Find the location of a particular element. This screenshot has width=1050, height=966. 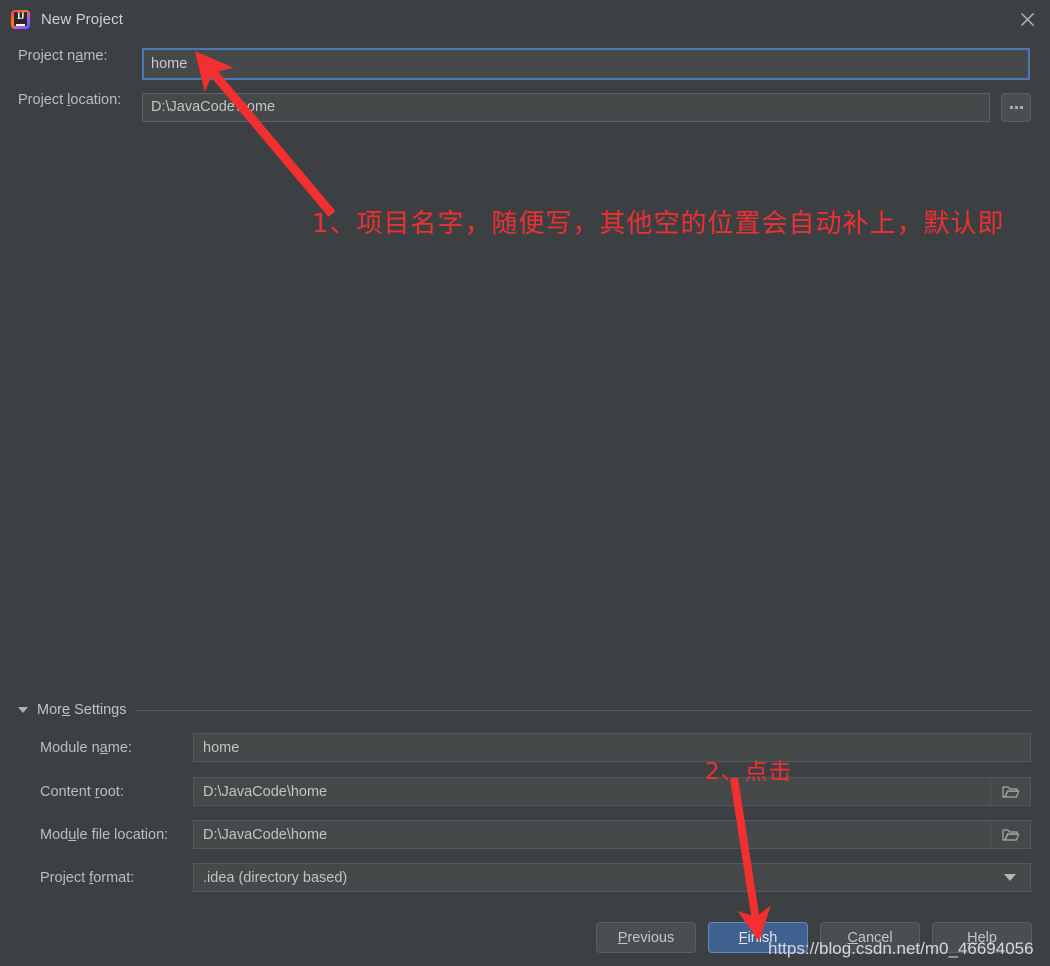

project-format-row: Project format: .idea (directory based) is located at coordinates (536, 877).